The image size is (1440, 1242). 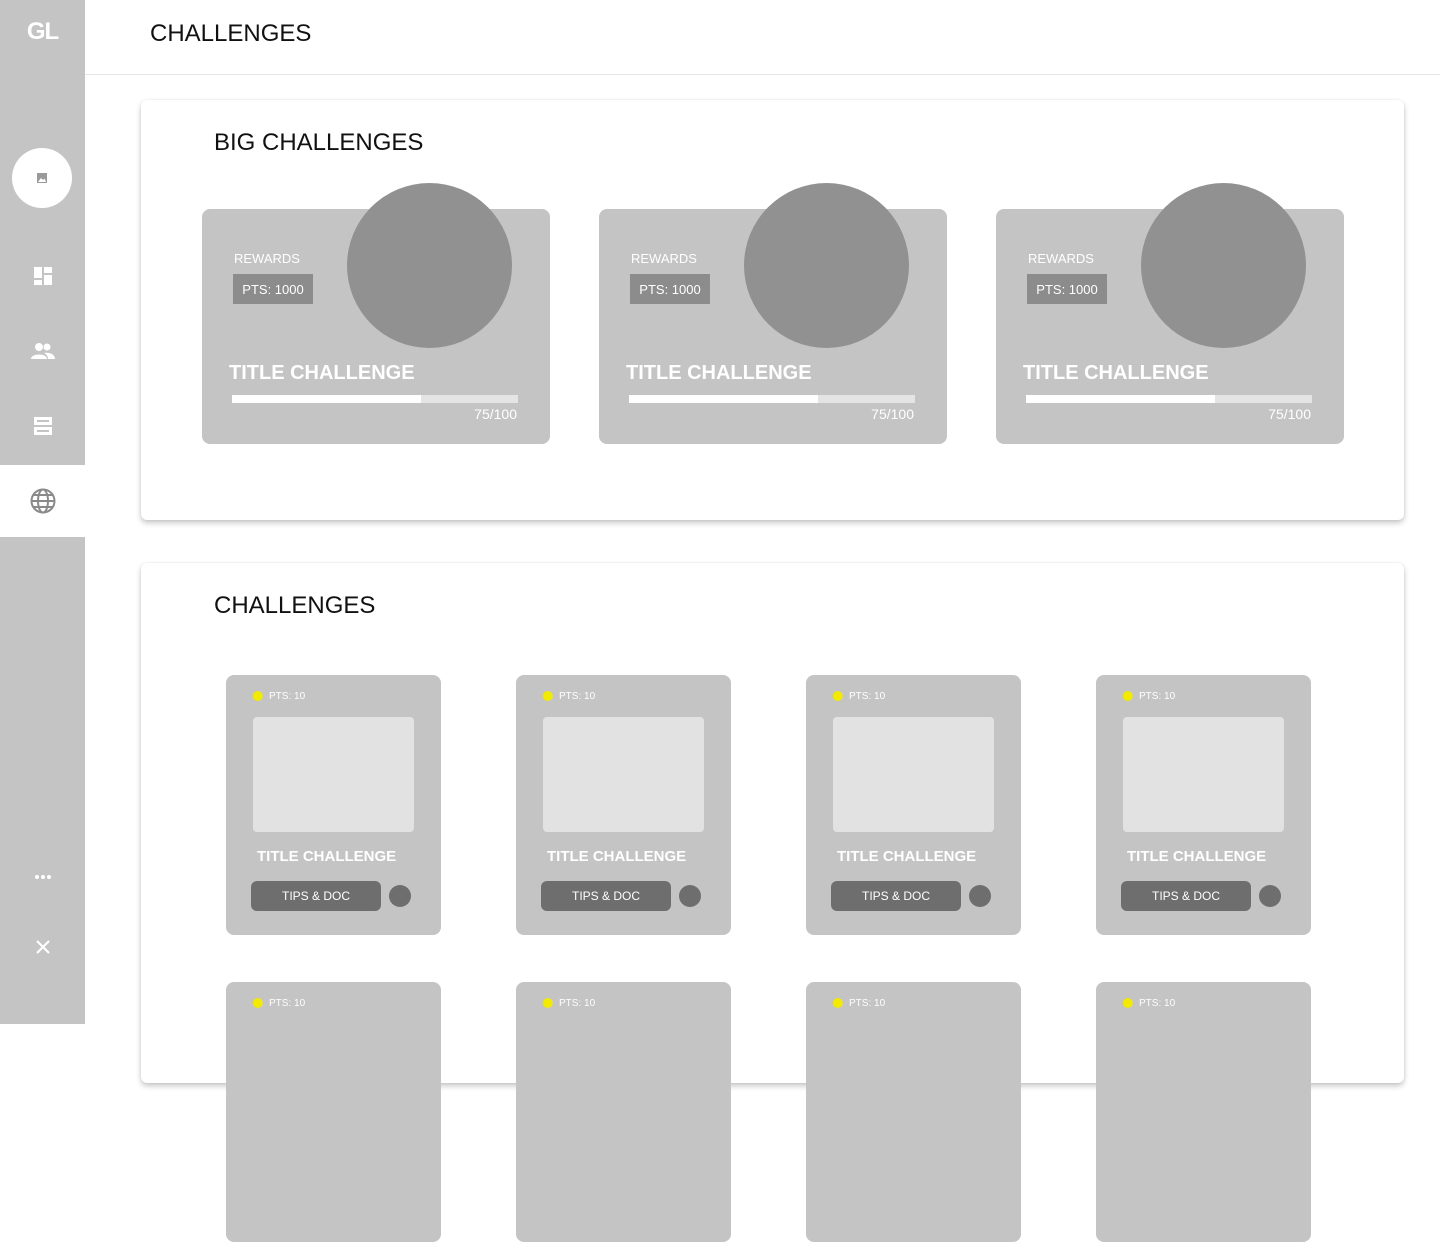 I want to click on header: CHALLENGES, so click(x=762, y=37).